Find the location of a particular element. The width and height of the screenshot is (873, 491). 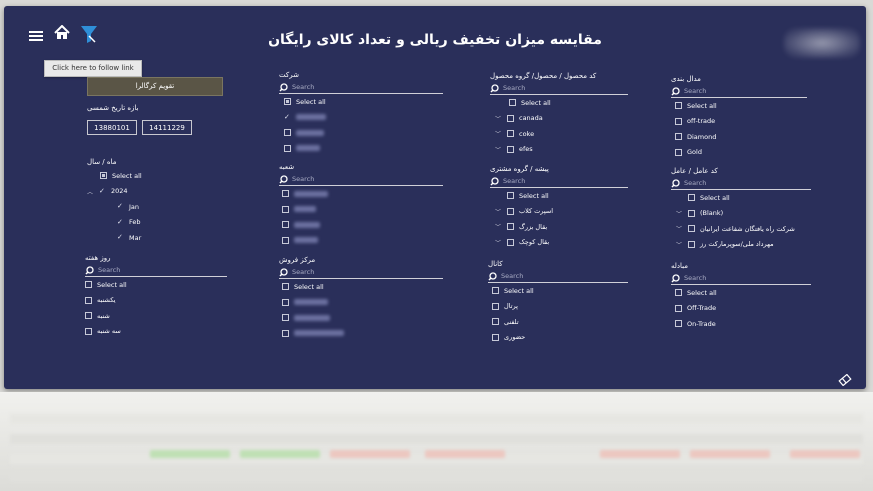

list-item: Diamond is located at coordinates (739, 137).